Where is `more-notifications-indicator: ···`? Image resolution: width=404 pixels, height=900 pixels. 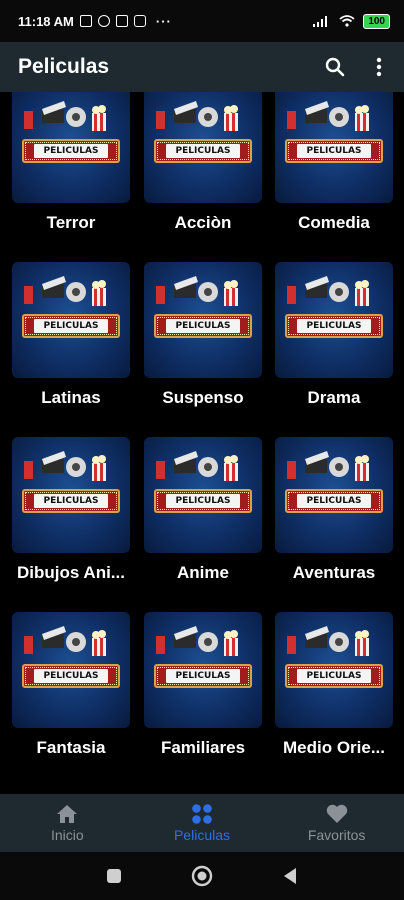 more-notifications-indicator: ··· is located at coordinates (163, 21).